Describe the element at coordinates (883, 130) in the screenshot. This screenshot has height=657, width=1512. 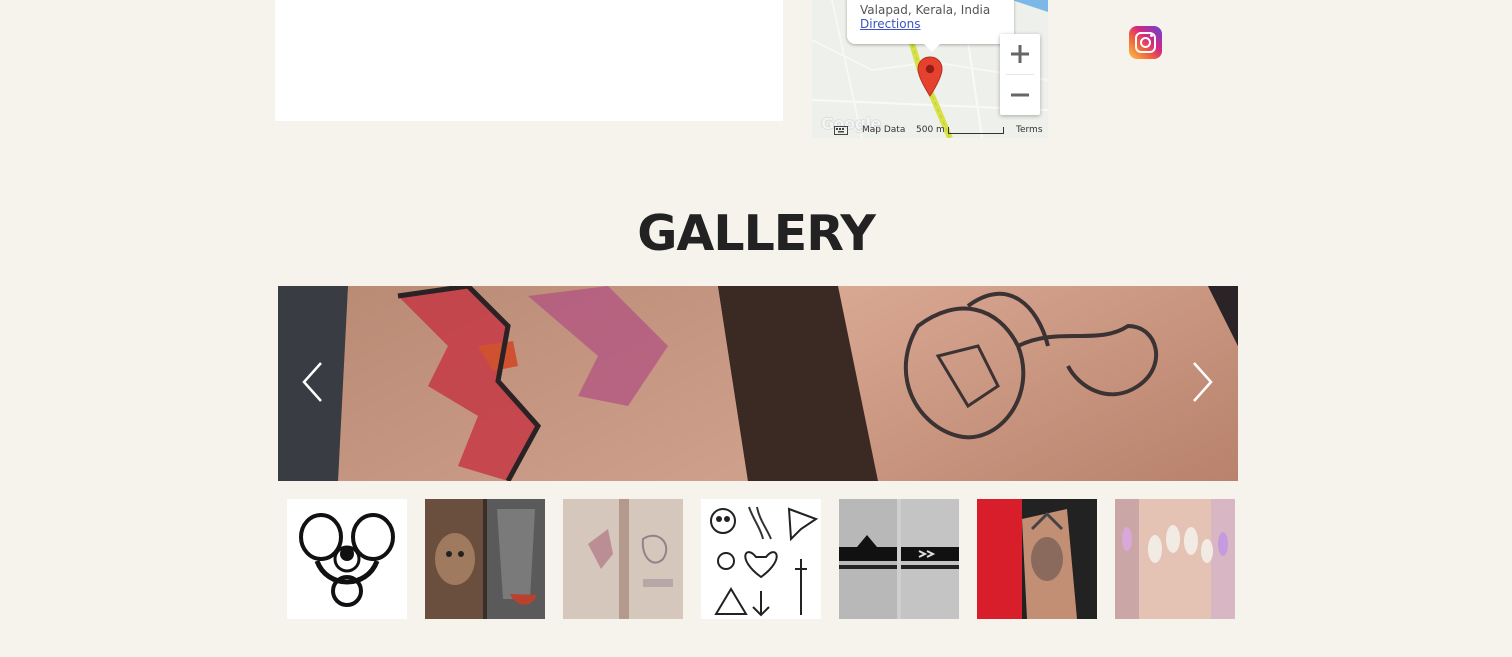
I see `map-data-link: Map Data` at that location.